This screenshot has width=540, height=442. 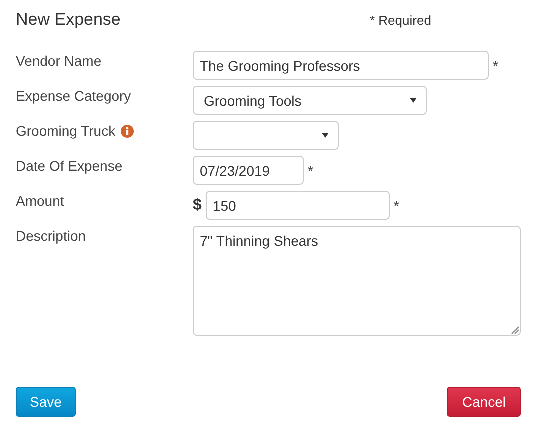 I want to click on field-label: Date Of Expense, so click(x=69, y=166).